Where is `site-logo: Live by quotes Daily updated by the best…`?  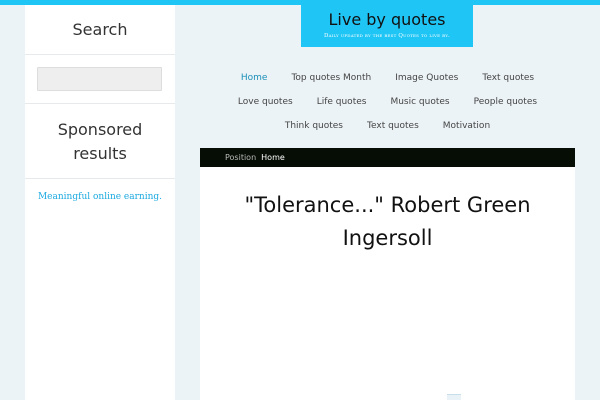
site-logo: Live by quotes Daily updated by the best… is located at coordinates (387, 26).